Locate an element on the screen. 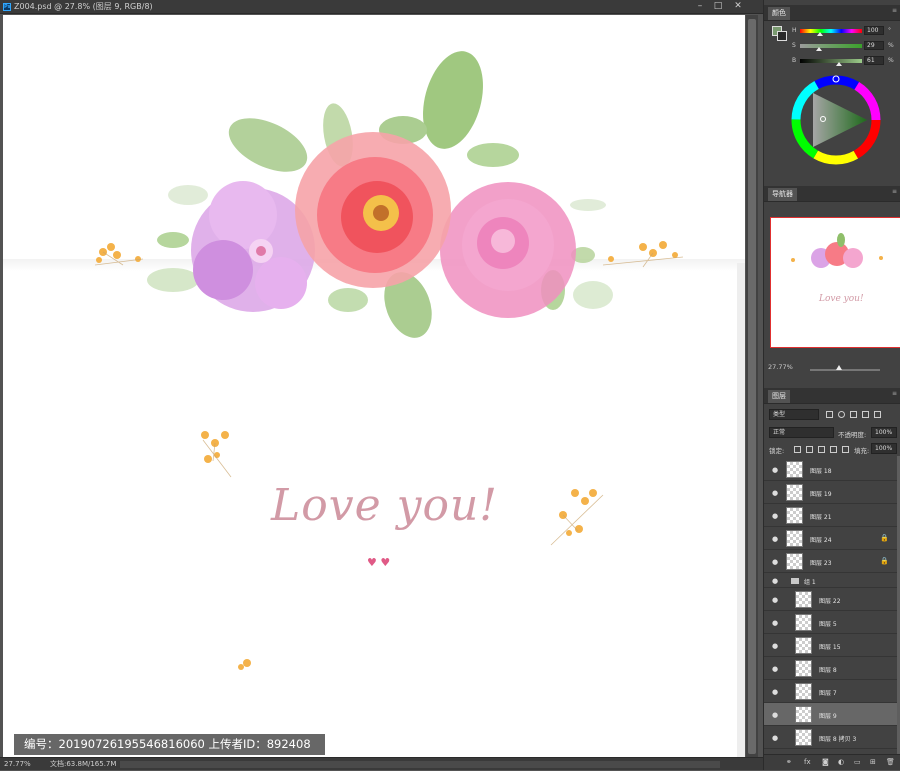 The image size is (900, 771). brightness-slider: B 61 % is located at coordinates (845, 61).